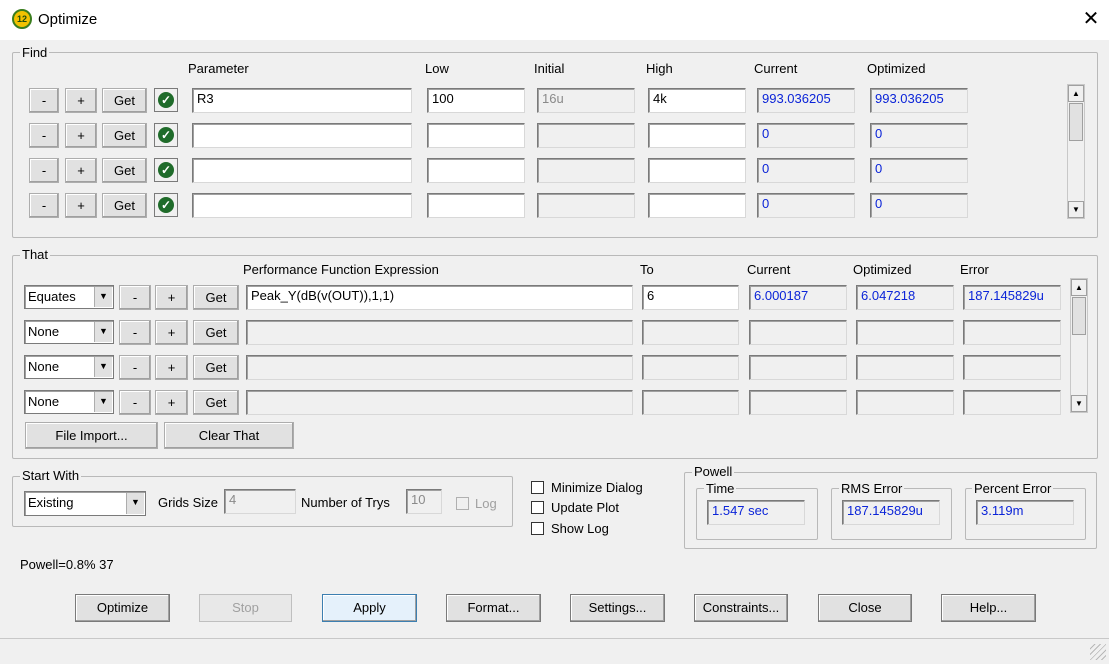 The height and width of the screenshot is (664, 1109). I want to click on apply-button: Apply, so click(369, 608).